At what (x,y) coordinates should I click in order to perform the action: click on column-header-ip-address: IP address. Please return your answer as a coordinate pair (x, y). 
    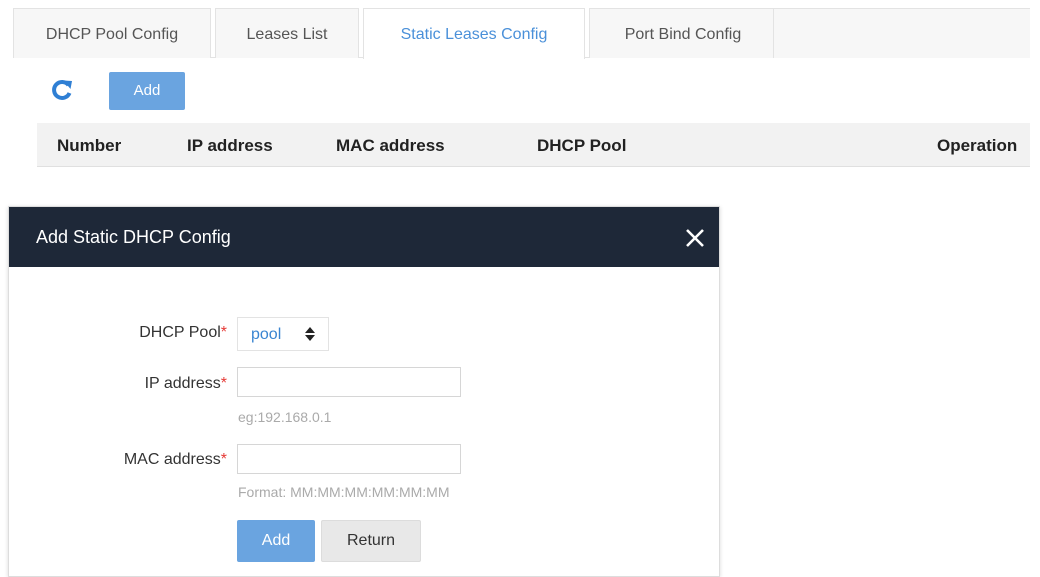
    Looking at the image, I should click on (230, 146).